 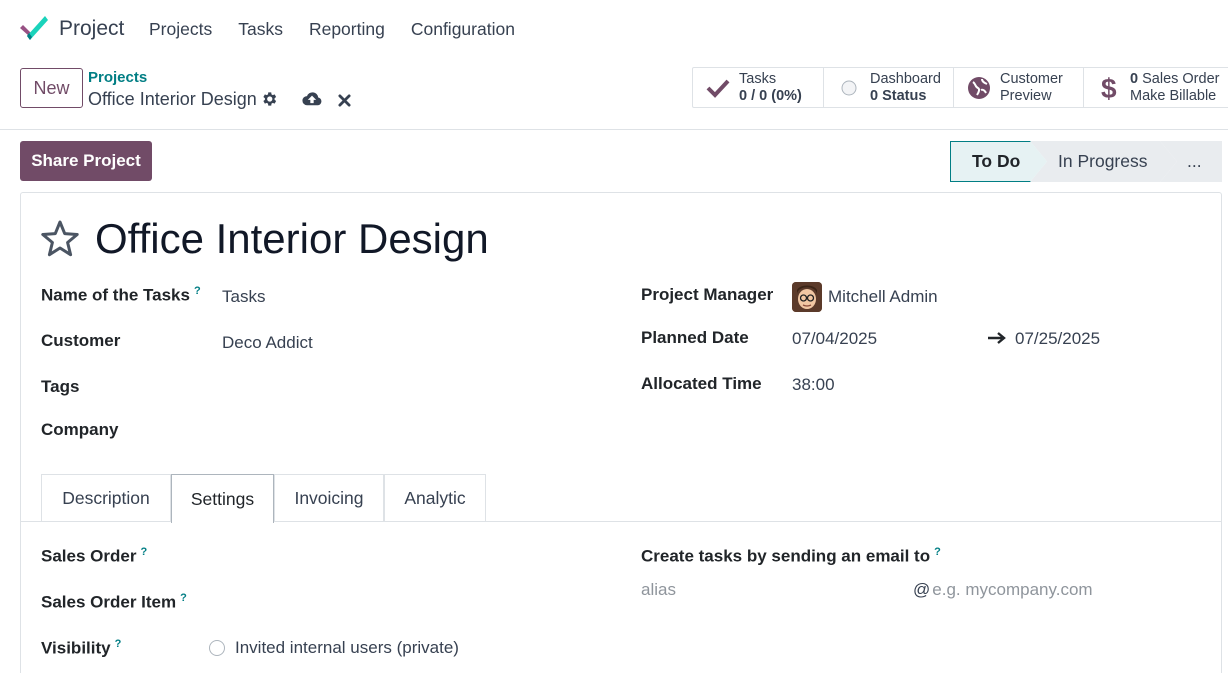 What do you see at coordinates (60, 239) in the screenshot?
I see `favorite-star-icon` at bounding box center [60, 239].